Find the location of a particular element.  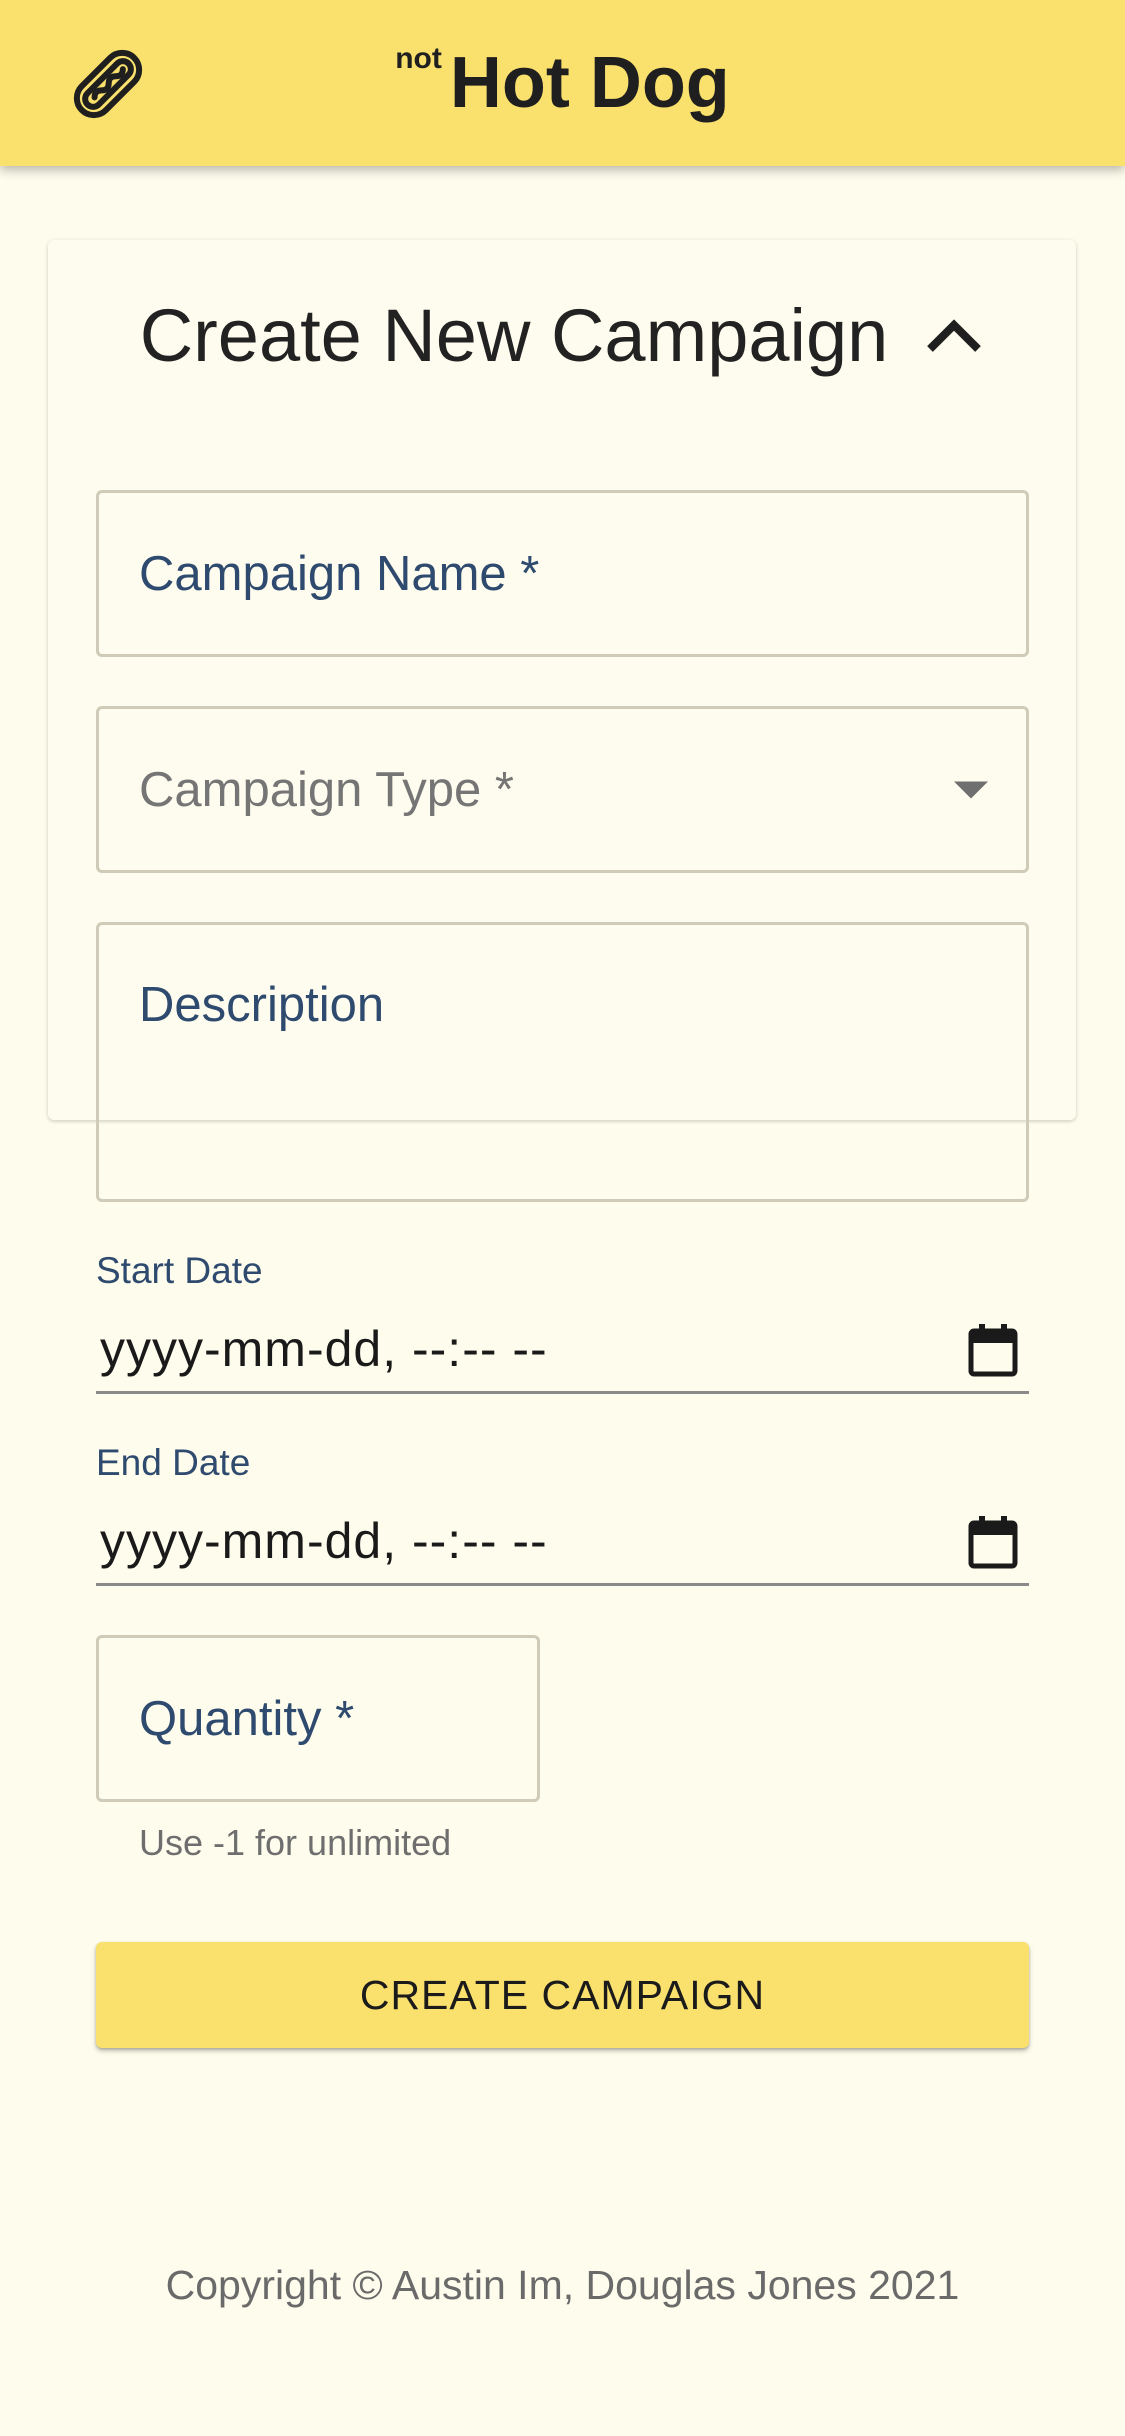

start-date-input: yyyy-mm-dd, --:-- -- is located at coordinates (562, 1354).